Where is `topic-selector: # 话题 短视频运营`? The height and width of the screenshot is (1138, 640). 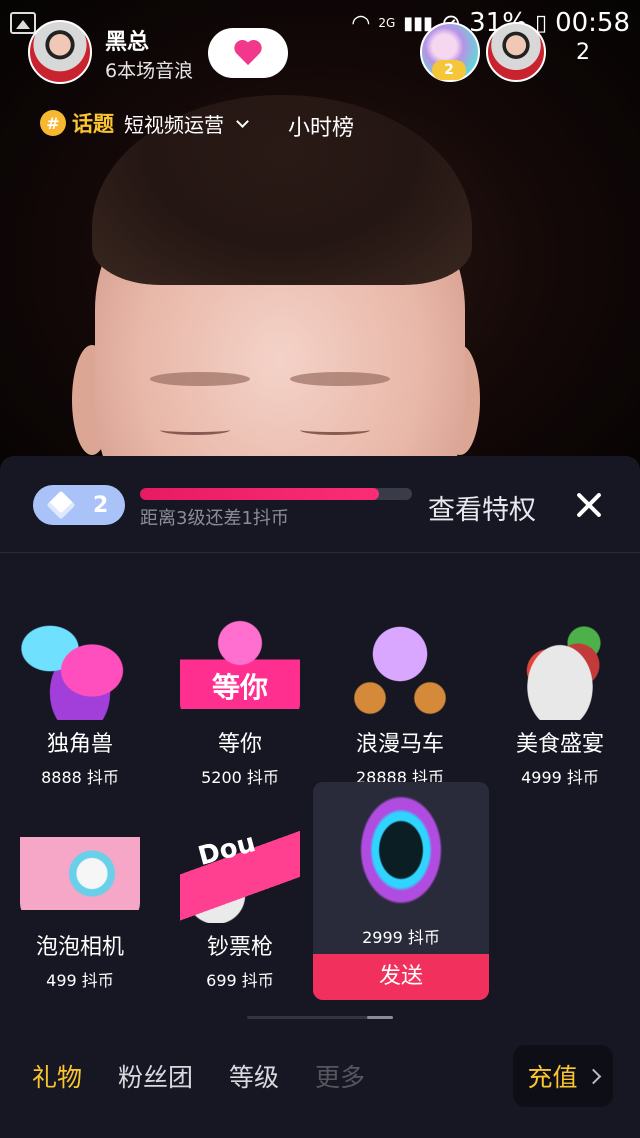 topic-selector: # 话题 短视频运营 is located at coordinates (144, 123).